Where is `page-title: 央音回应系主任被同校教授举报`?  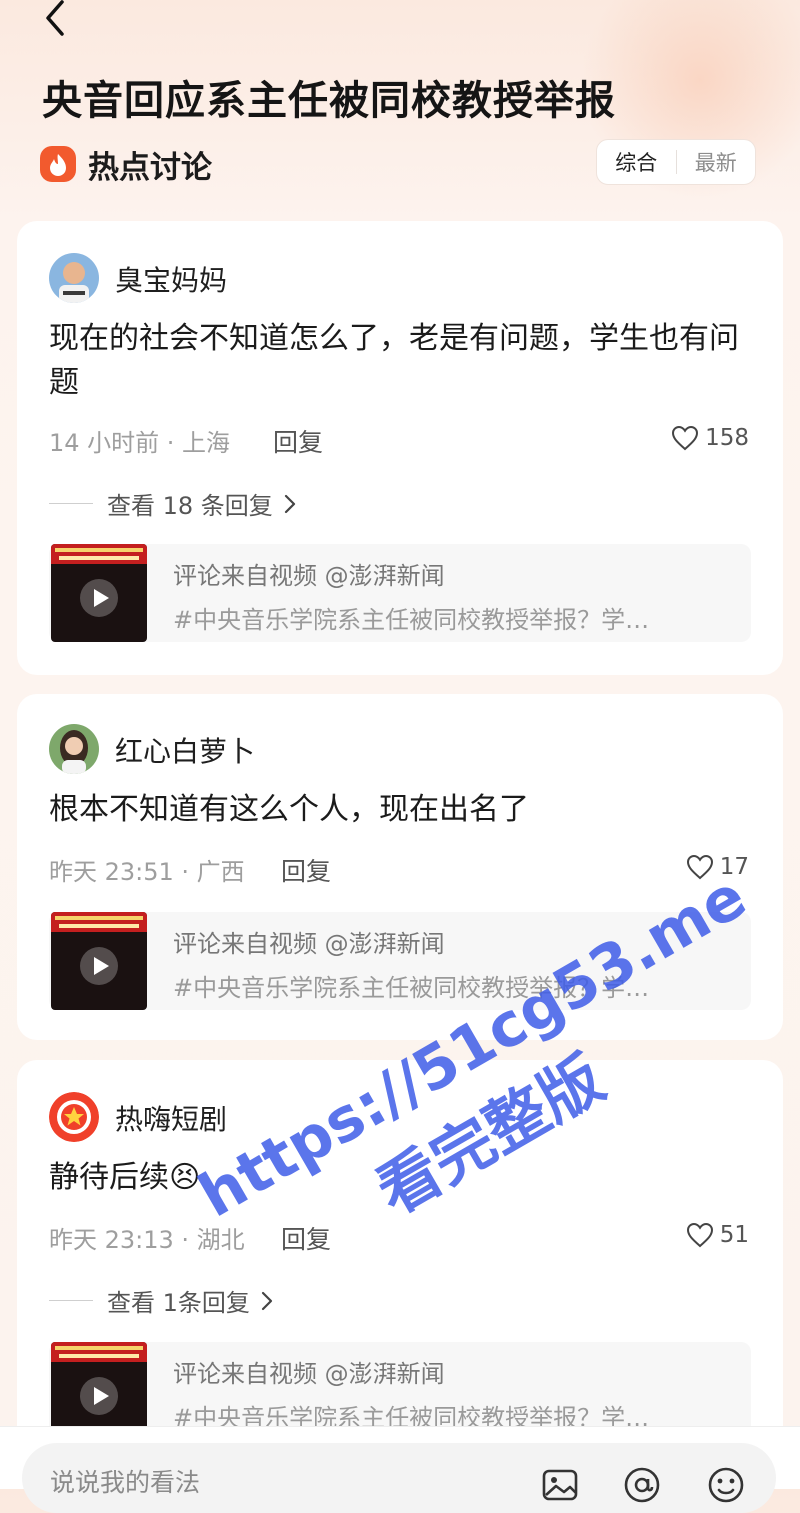
page-title: 央音回应系主任被同校教授举报 is located at coordinates (329, 101).